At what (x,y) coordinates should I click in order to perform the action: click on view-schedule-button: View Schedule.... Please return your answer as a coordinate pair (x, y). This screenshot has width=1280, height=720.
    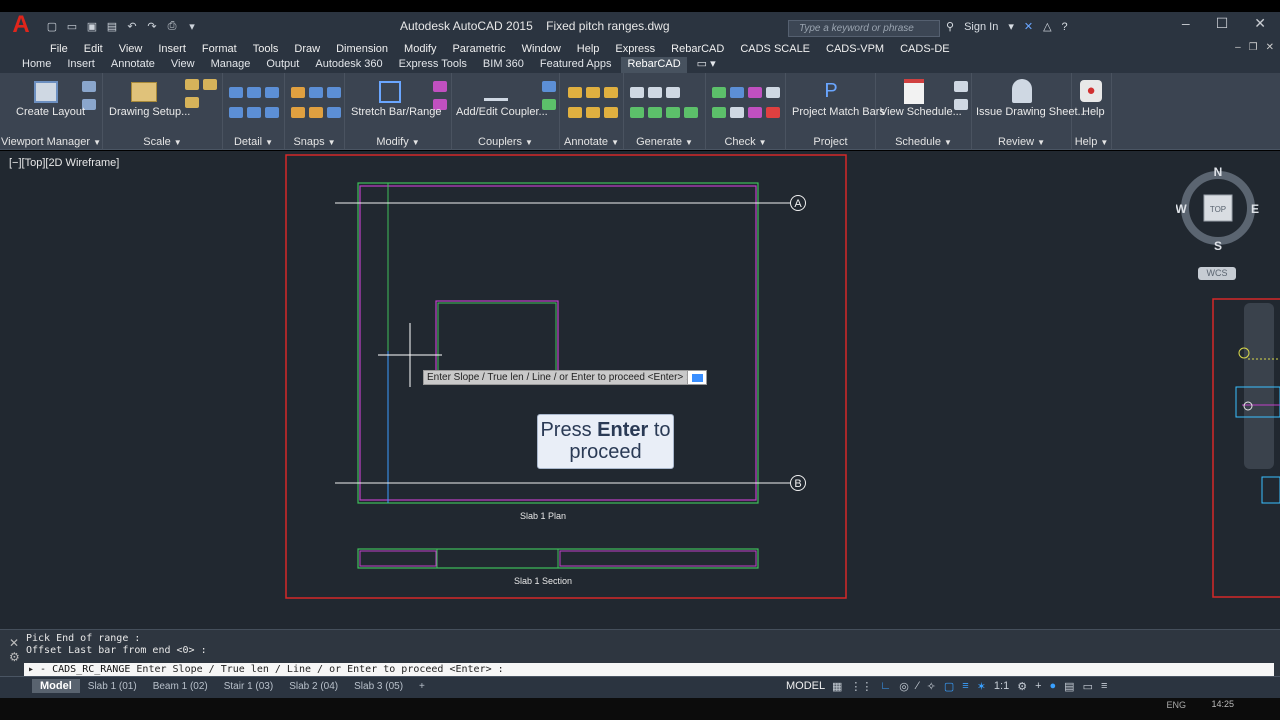
    Looking at the image, I should click on (921, 112).